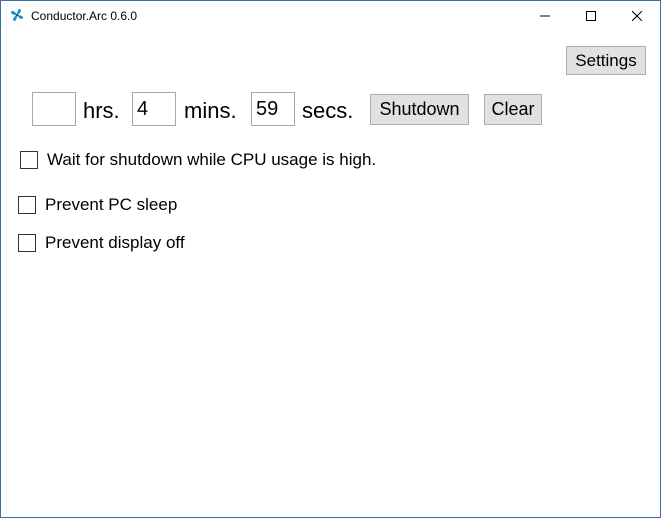 The height and width of the screenshot is (518, 661). Describe the element at coordinates (210, 110) in the screenshot. I see `minutes-unit-label: mins.` at that location.